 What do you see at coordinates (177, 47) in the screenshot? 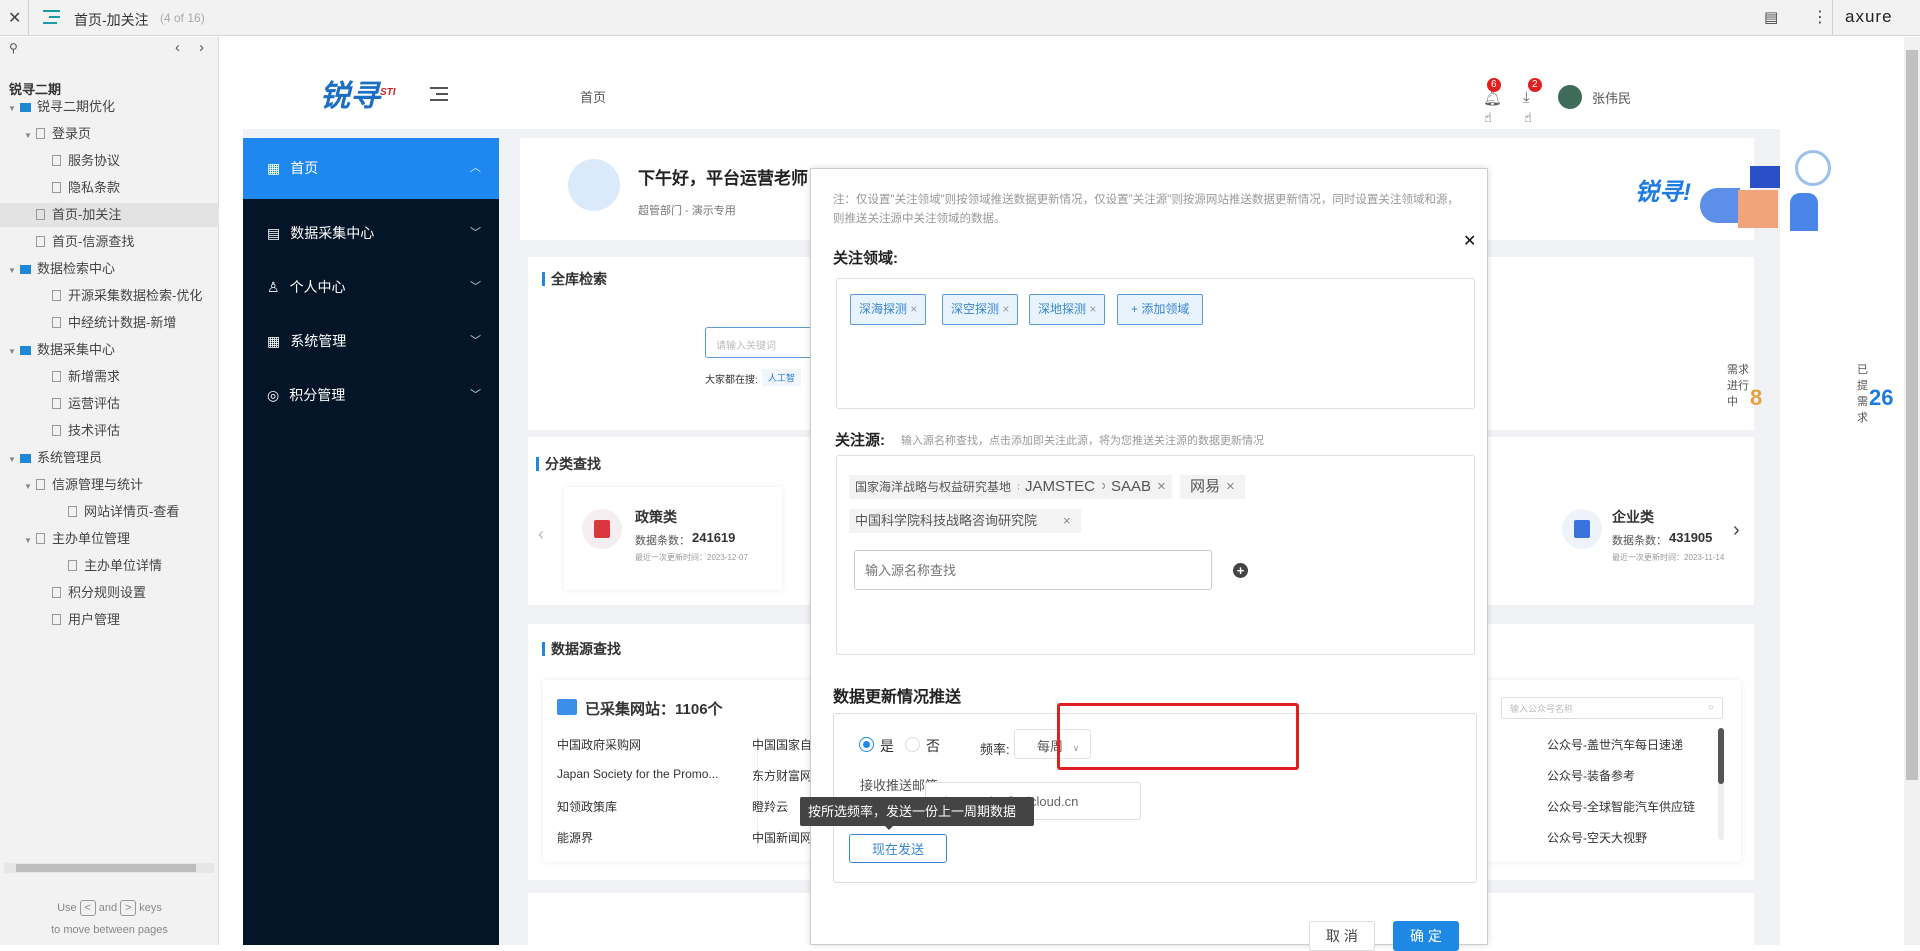
I see `prev-page-button: ‹` at bounding box center [177, 47].